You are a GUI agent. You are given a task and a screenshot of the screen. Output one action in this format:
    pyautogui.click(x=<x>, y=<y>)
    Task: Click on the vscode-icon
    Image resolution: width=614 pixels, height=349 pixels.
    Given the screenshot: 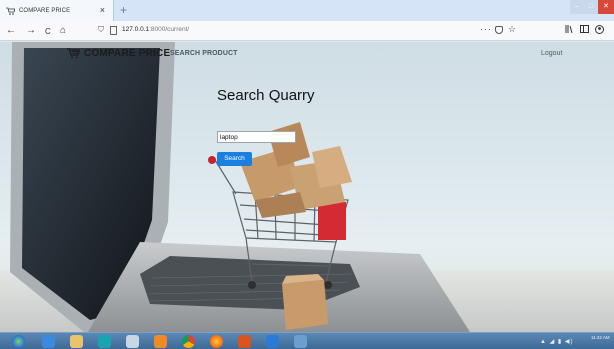 What is the action you would take?
    pyautogui.click(x=272, y=341)
    